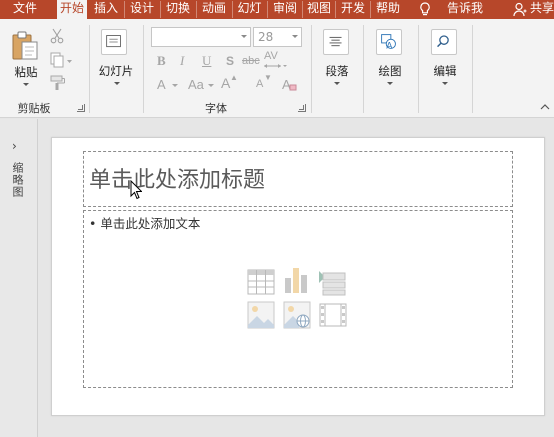 The image size is (554, 437). I want to click on share-button: 共享, so click(542, 9).